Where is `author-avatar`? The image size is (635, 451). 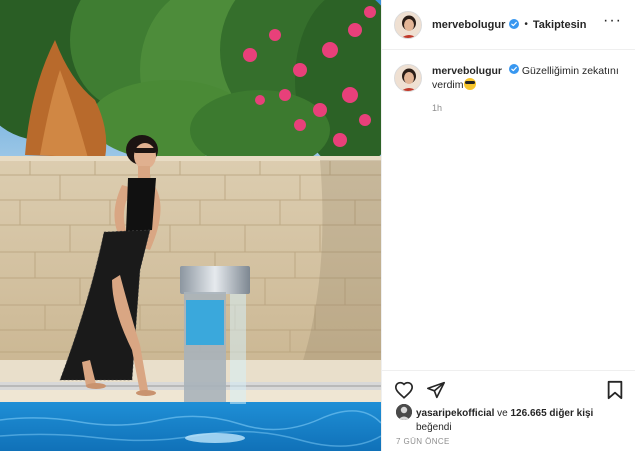
author-avatar is located at coordinates (408, 24).